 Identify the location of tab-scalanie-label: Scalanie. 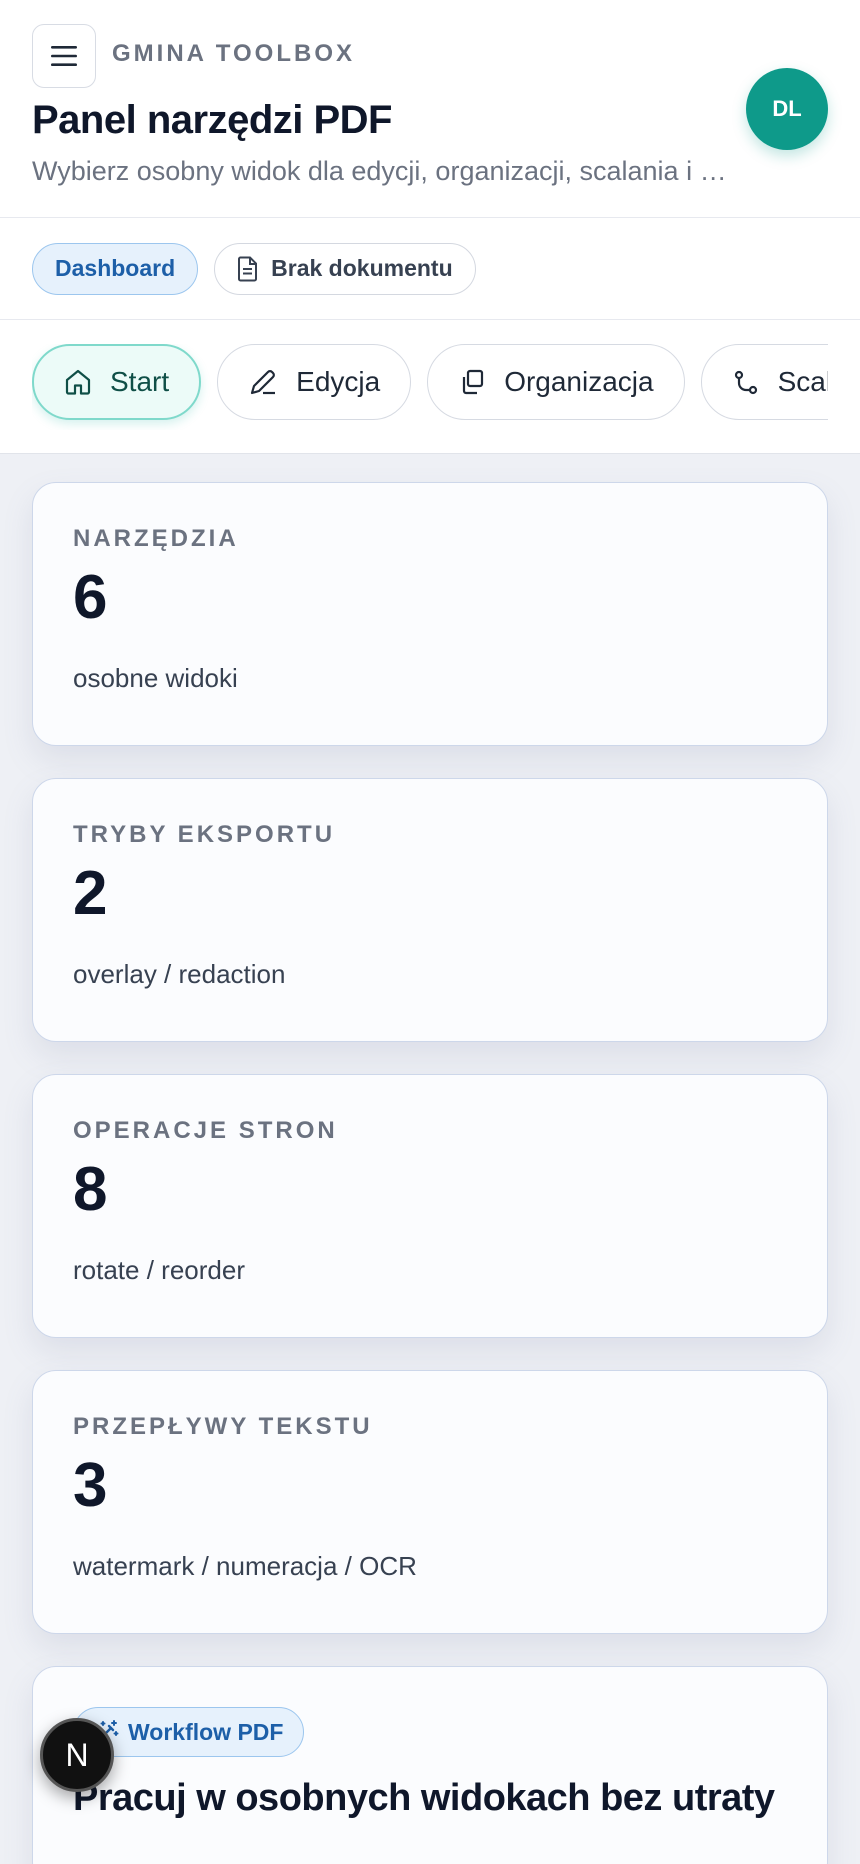
(802, 381).